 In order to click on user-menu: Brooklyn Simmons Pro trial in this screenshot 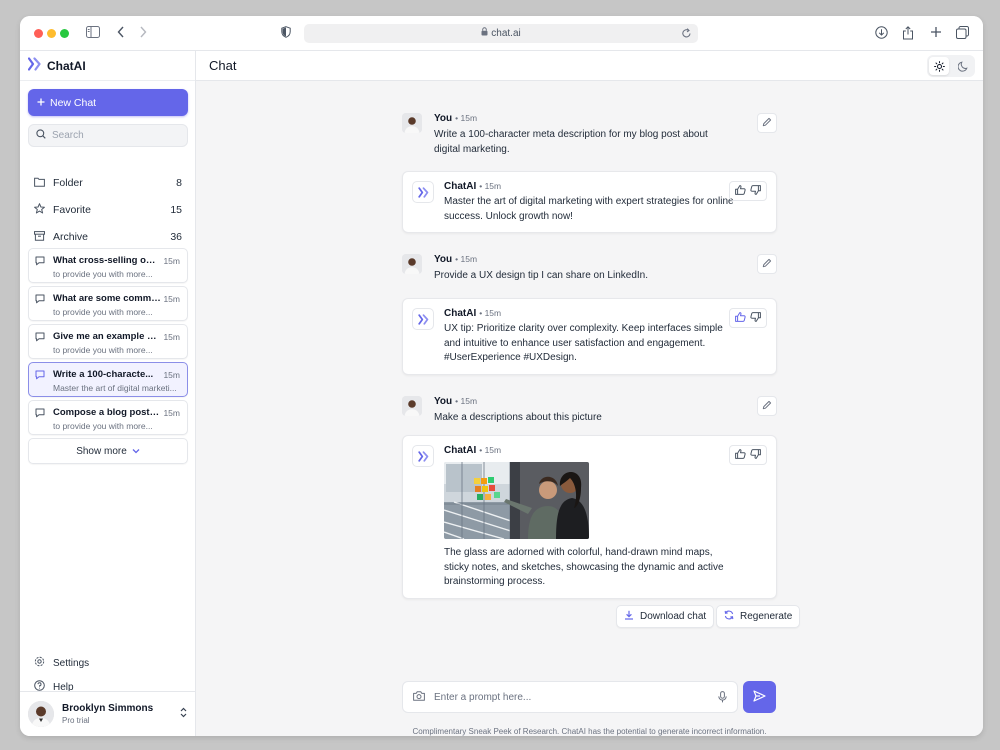, I will do `click(108, 713)`.